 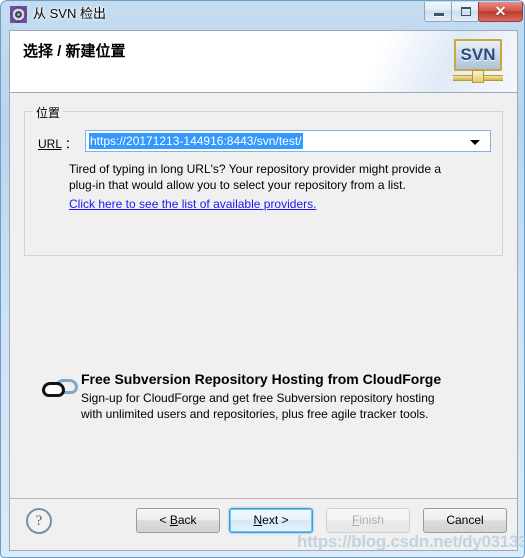 I want to click on svn-logo-text: SVN, so click(x=478, y=54).